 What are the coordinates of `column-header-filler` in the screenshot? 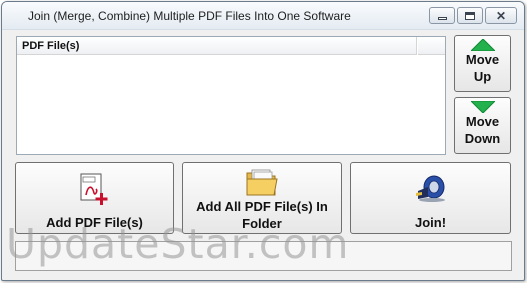 It's located at (431, 46).